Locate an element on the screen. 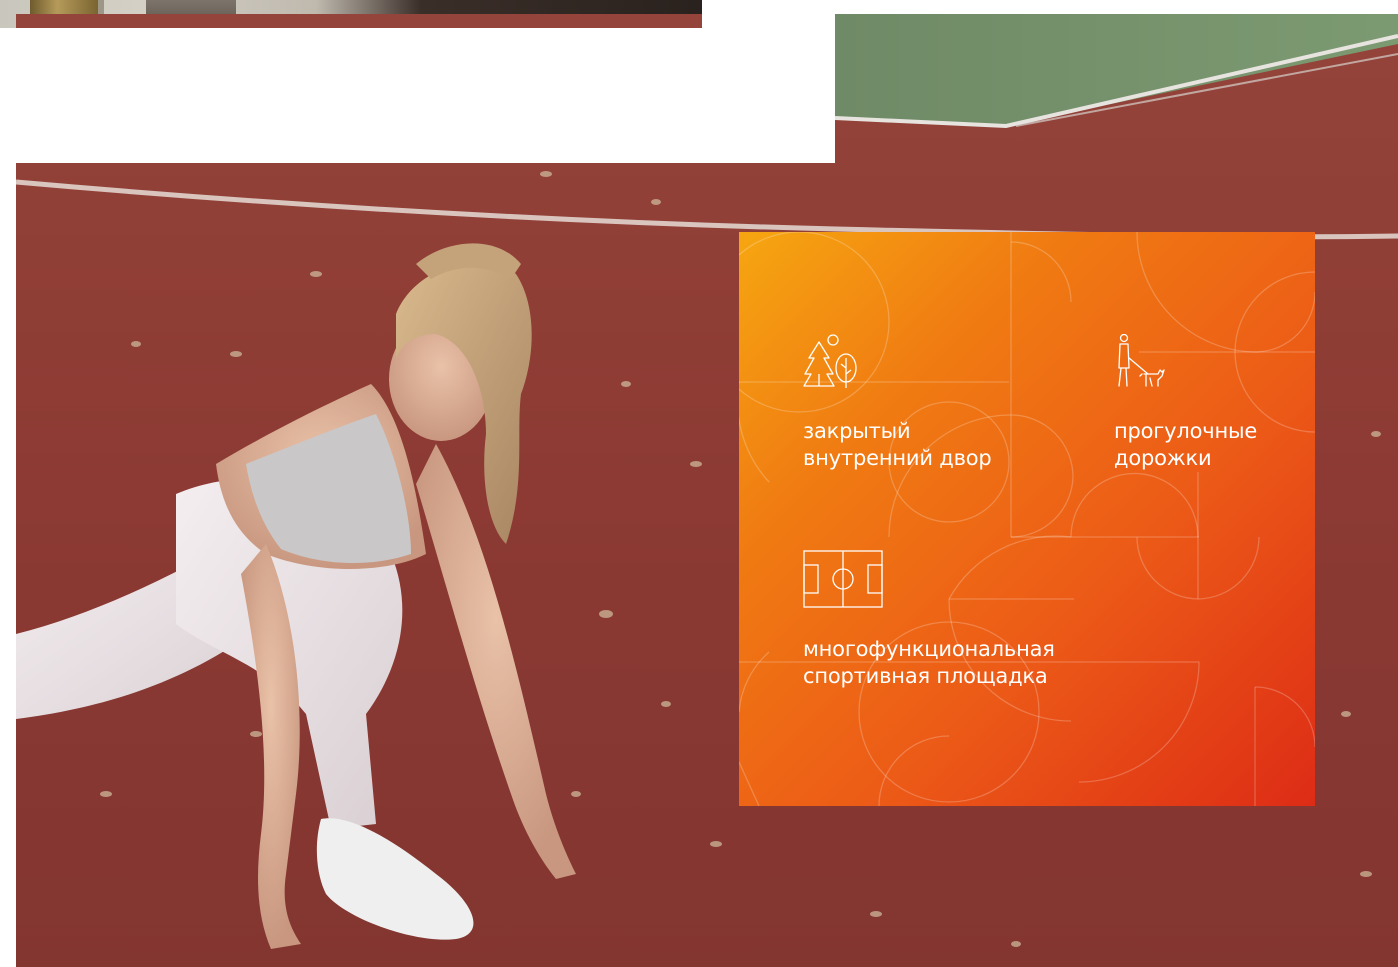 This screenshot has height=967, width=1398. feature-walking-paths: прогулочные дорожки is located at coordinates (1185, 403).